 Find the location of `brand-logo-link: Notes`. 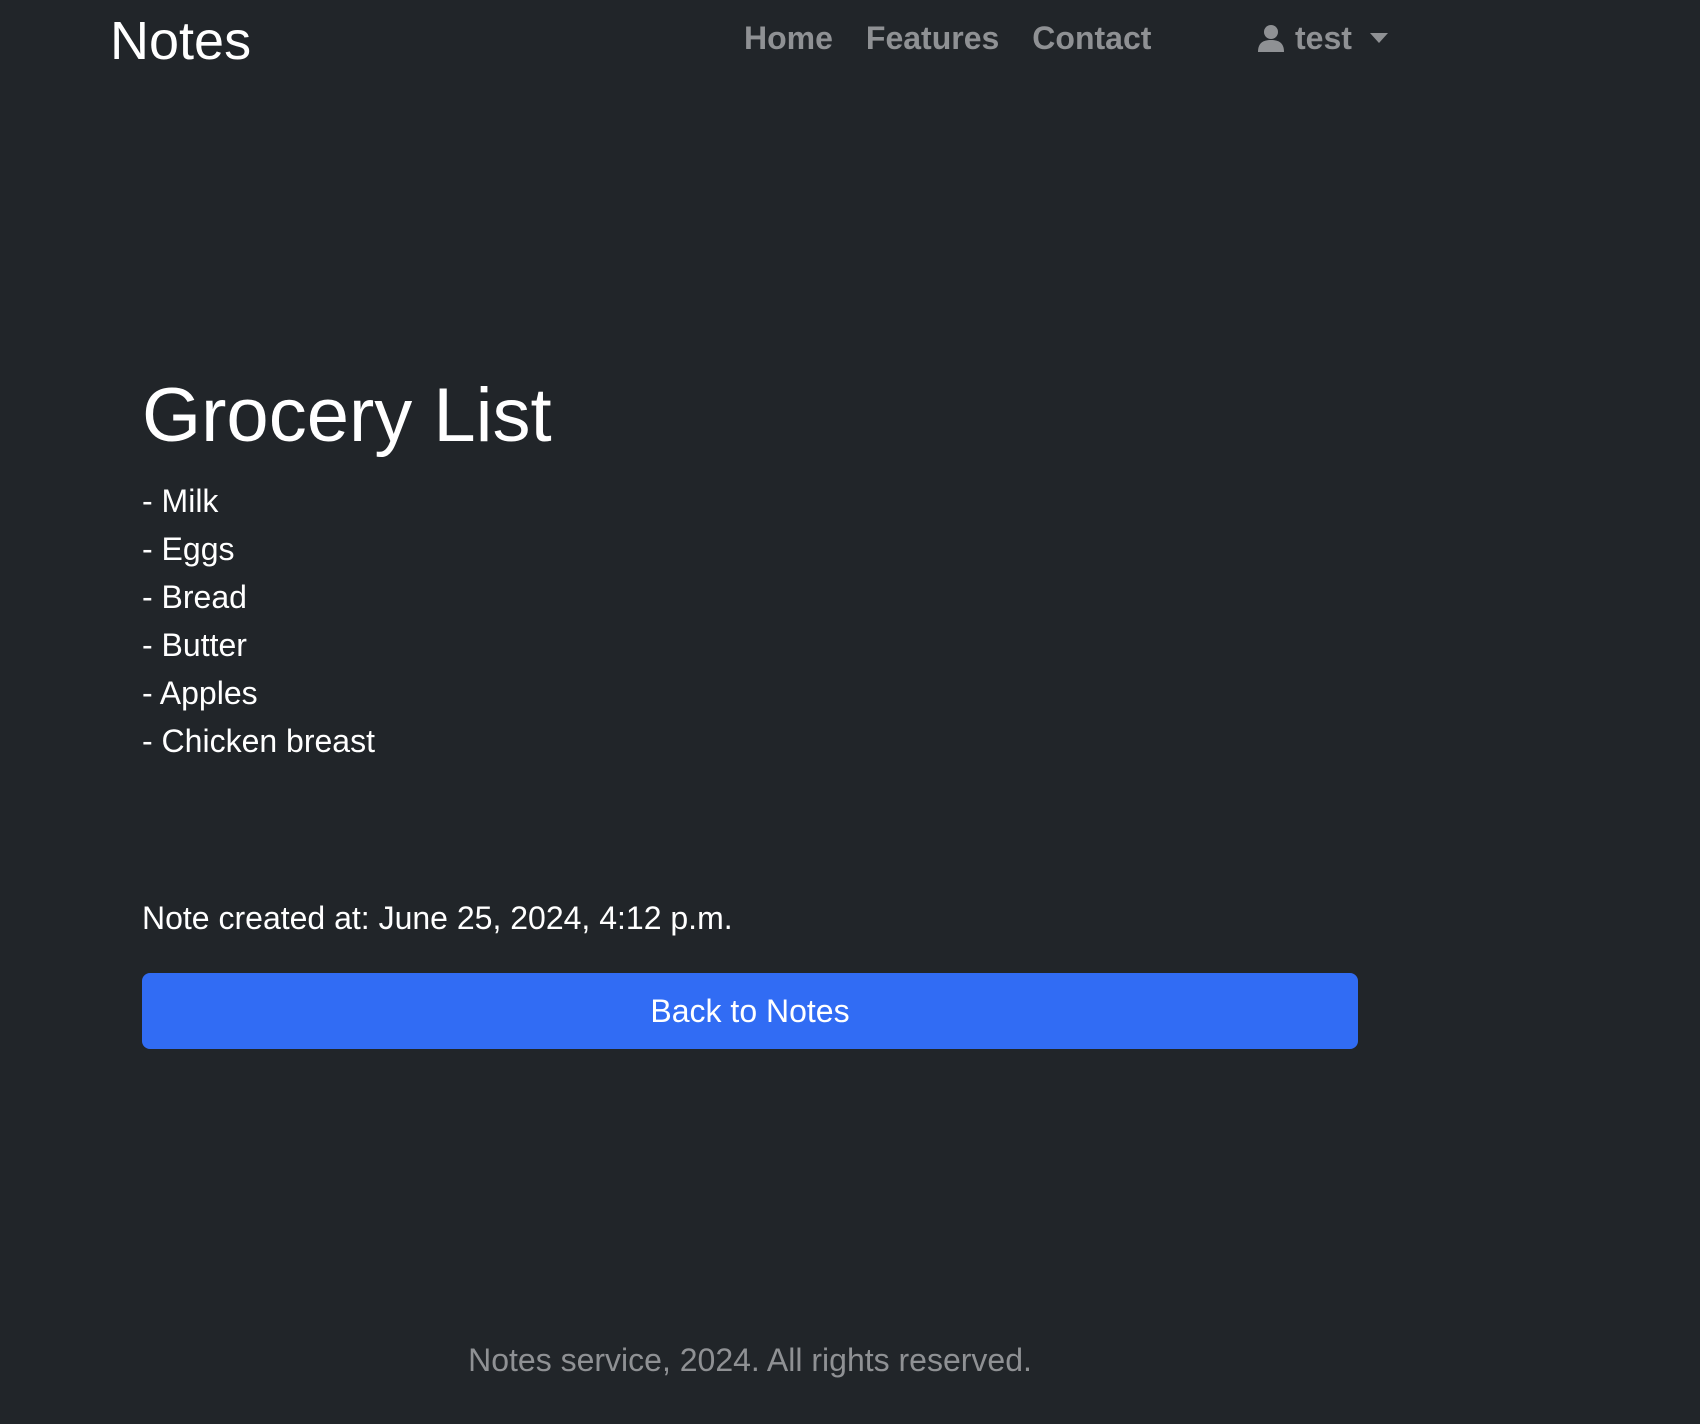

brand-logo-link: Notes is located at coordinates (180, 41).